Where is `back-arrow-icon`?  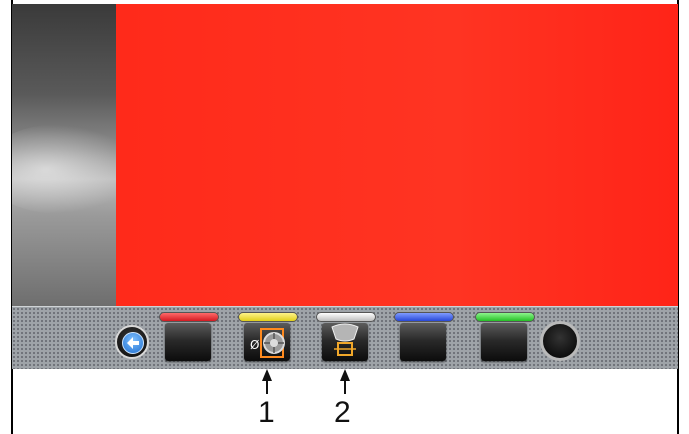 back-arrow-icon is located at coordinates (133, 343).